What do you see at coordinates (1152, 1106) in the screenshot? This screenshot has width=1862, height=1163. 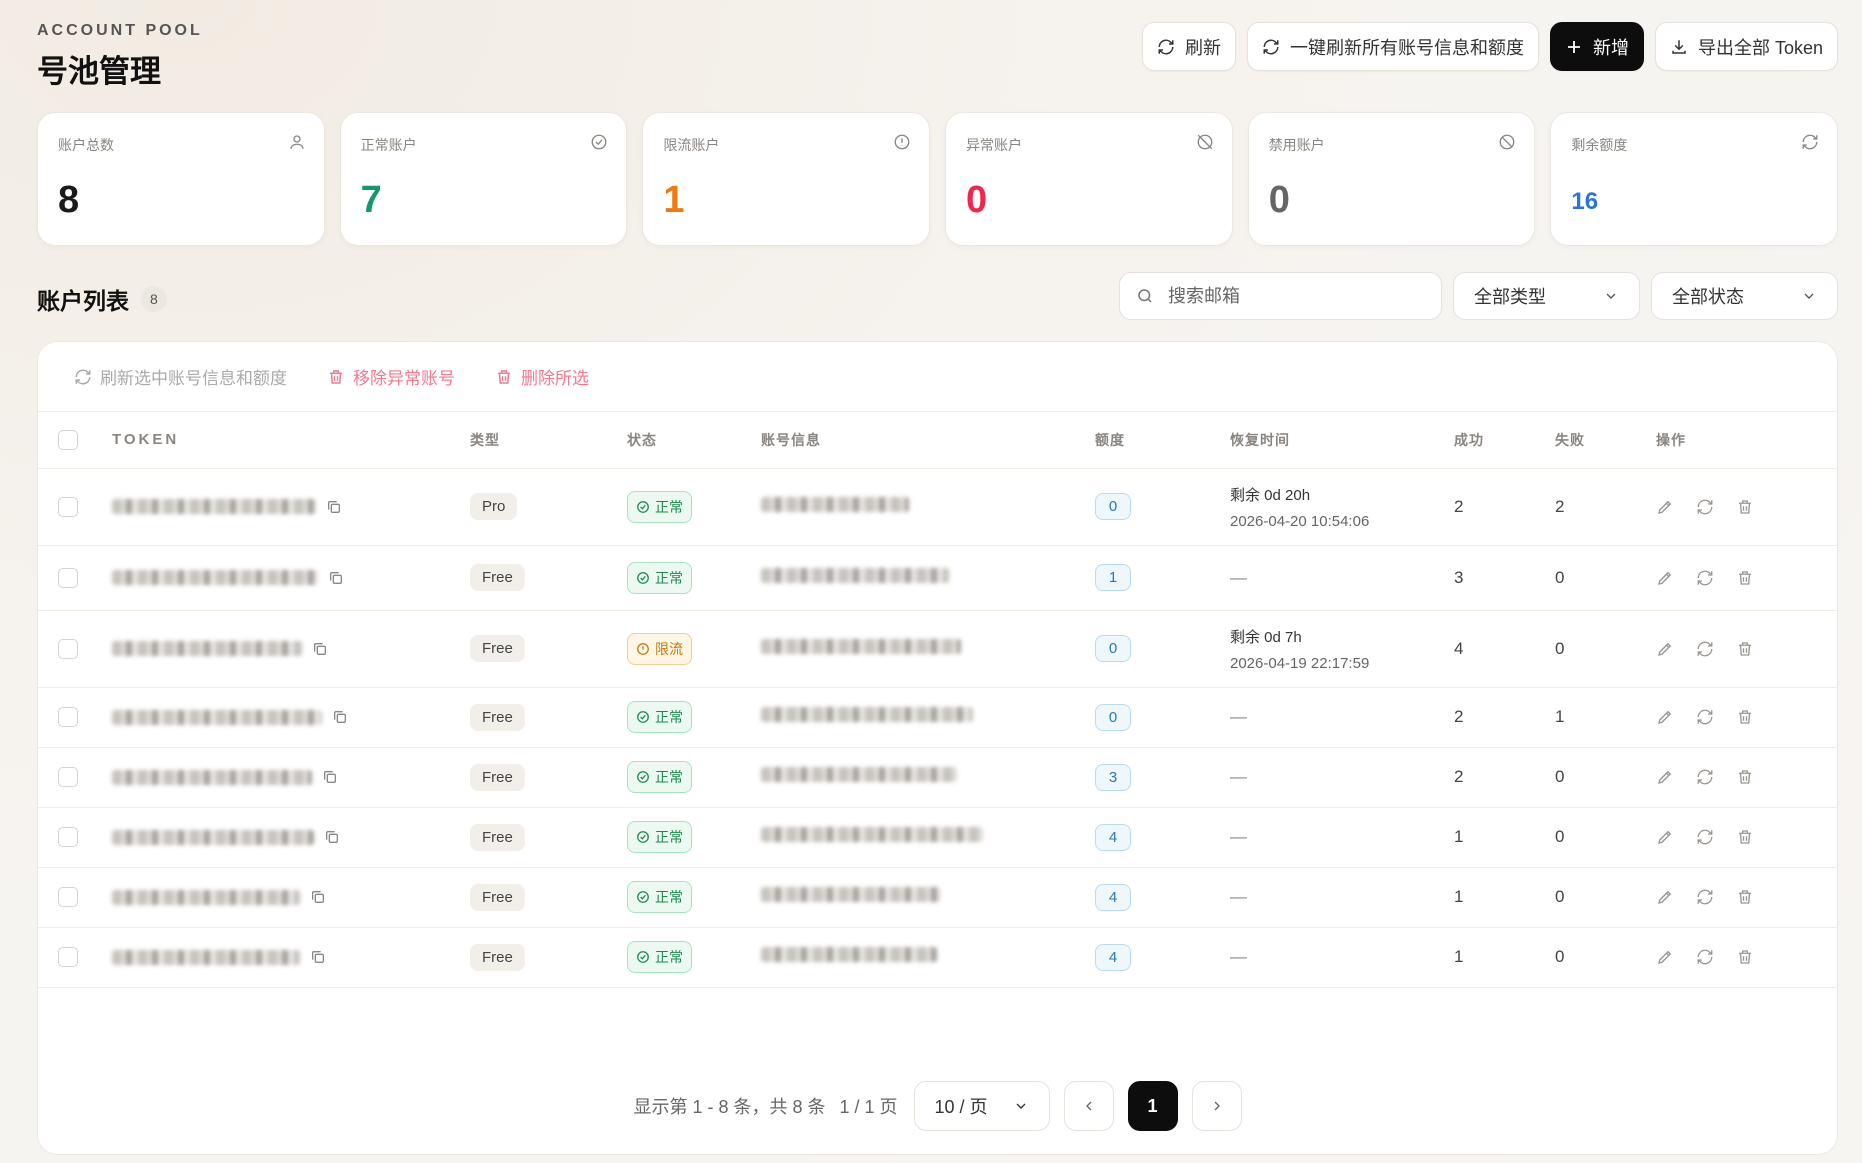 I see `page-number-button: 1` at bounding box center [1152, 1106].